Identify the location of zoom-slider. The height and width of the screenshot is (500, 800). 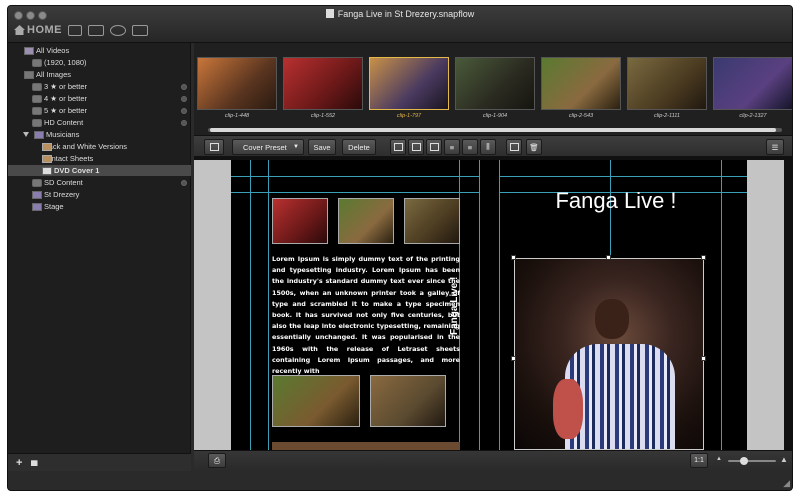
(752, 461).